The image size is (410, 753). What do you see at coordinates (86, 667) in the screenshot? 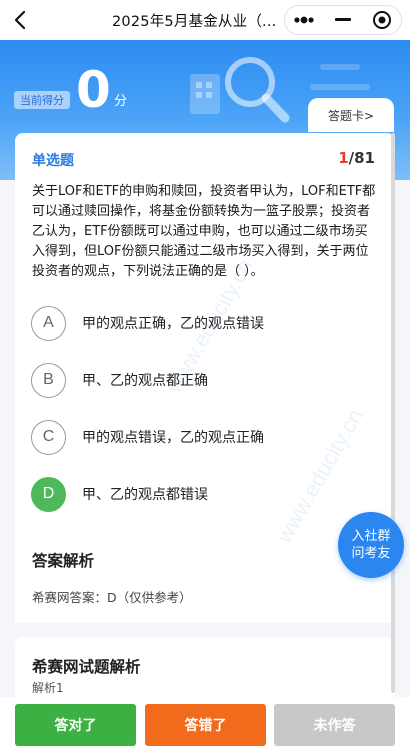
I see `explanation-title: 希赛网试题解析` at bounding box center [86, 667].